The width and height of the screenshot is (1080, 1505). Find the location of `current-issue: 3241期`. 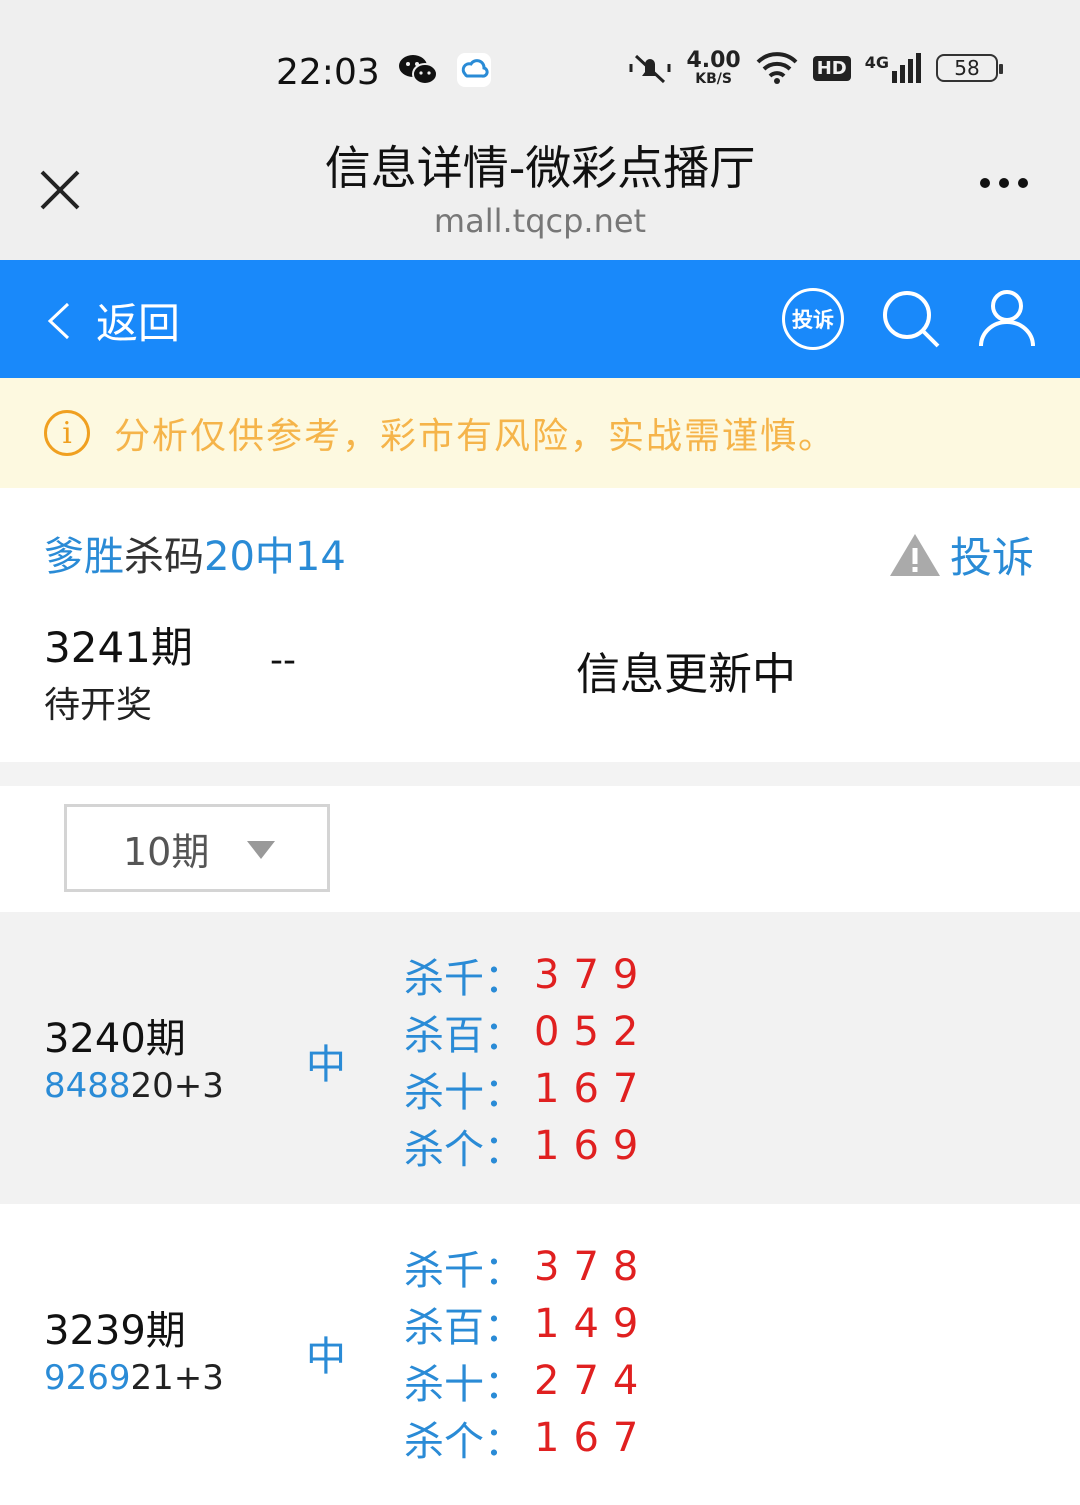

current-issue: 3241期 is located at coordinates (118, 647).